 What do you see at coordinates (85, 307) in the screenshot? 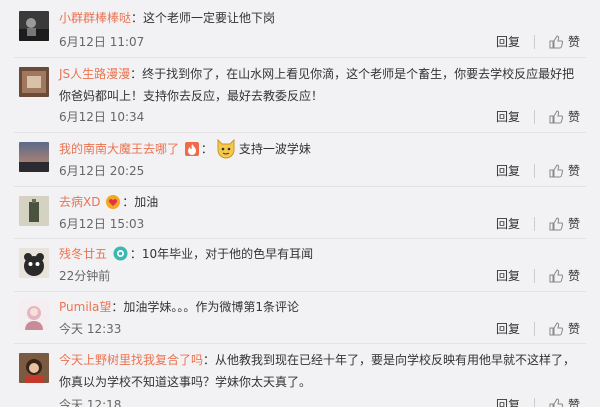
I see `comment-username: Pumila望` at bounding box center [85, 307].